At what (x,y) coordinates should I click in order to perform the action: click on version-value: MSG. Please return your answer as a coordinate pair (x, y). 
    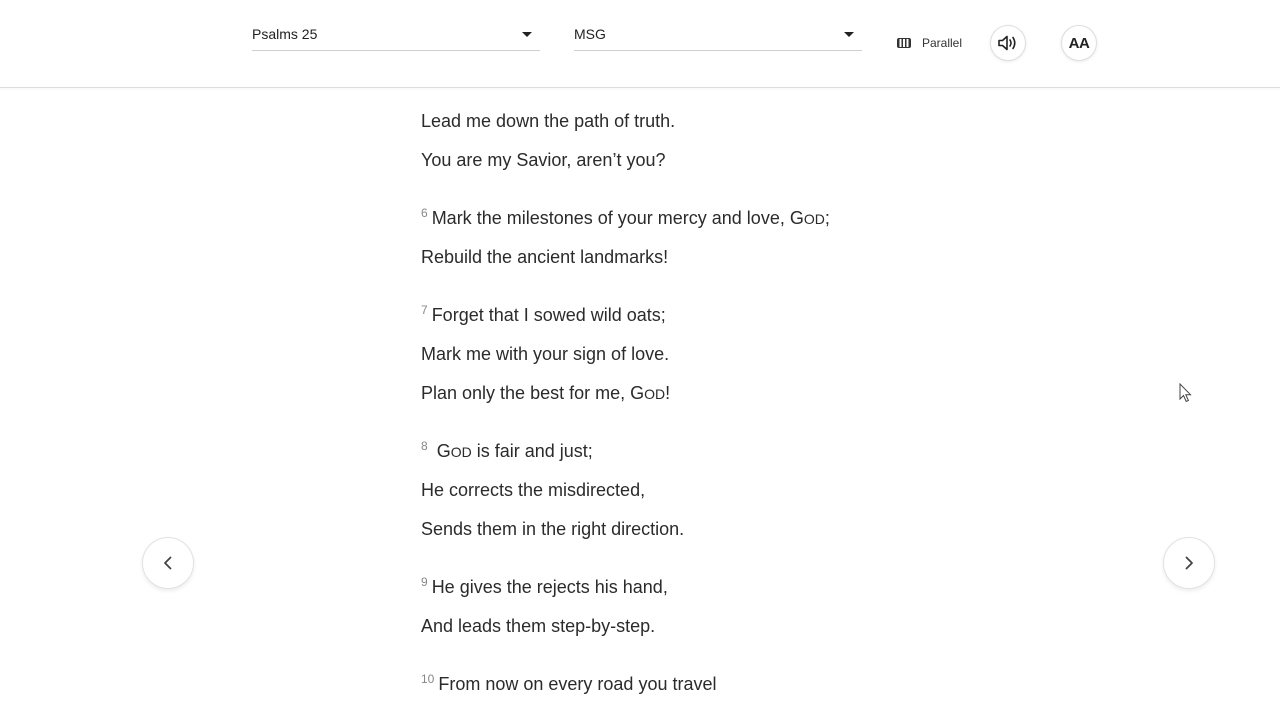
    Looking at the image, I should click on (590, 34).